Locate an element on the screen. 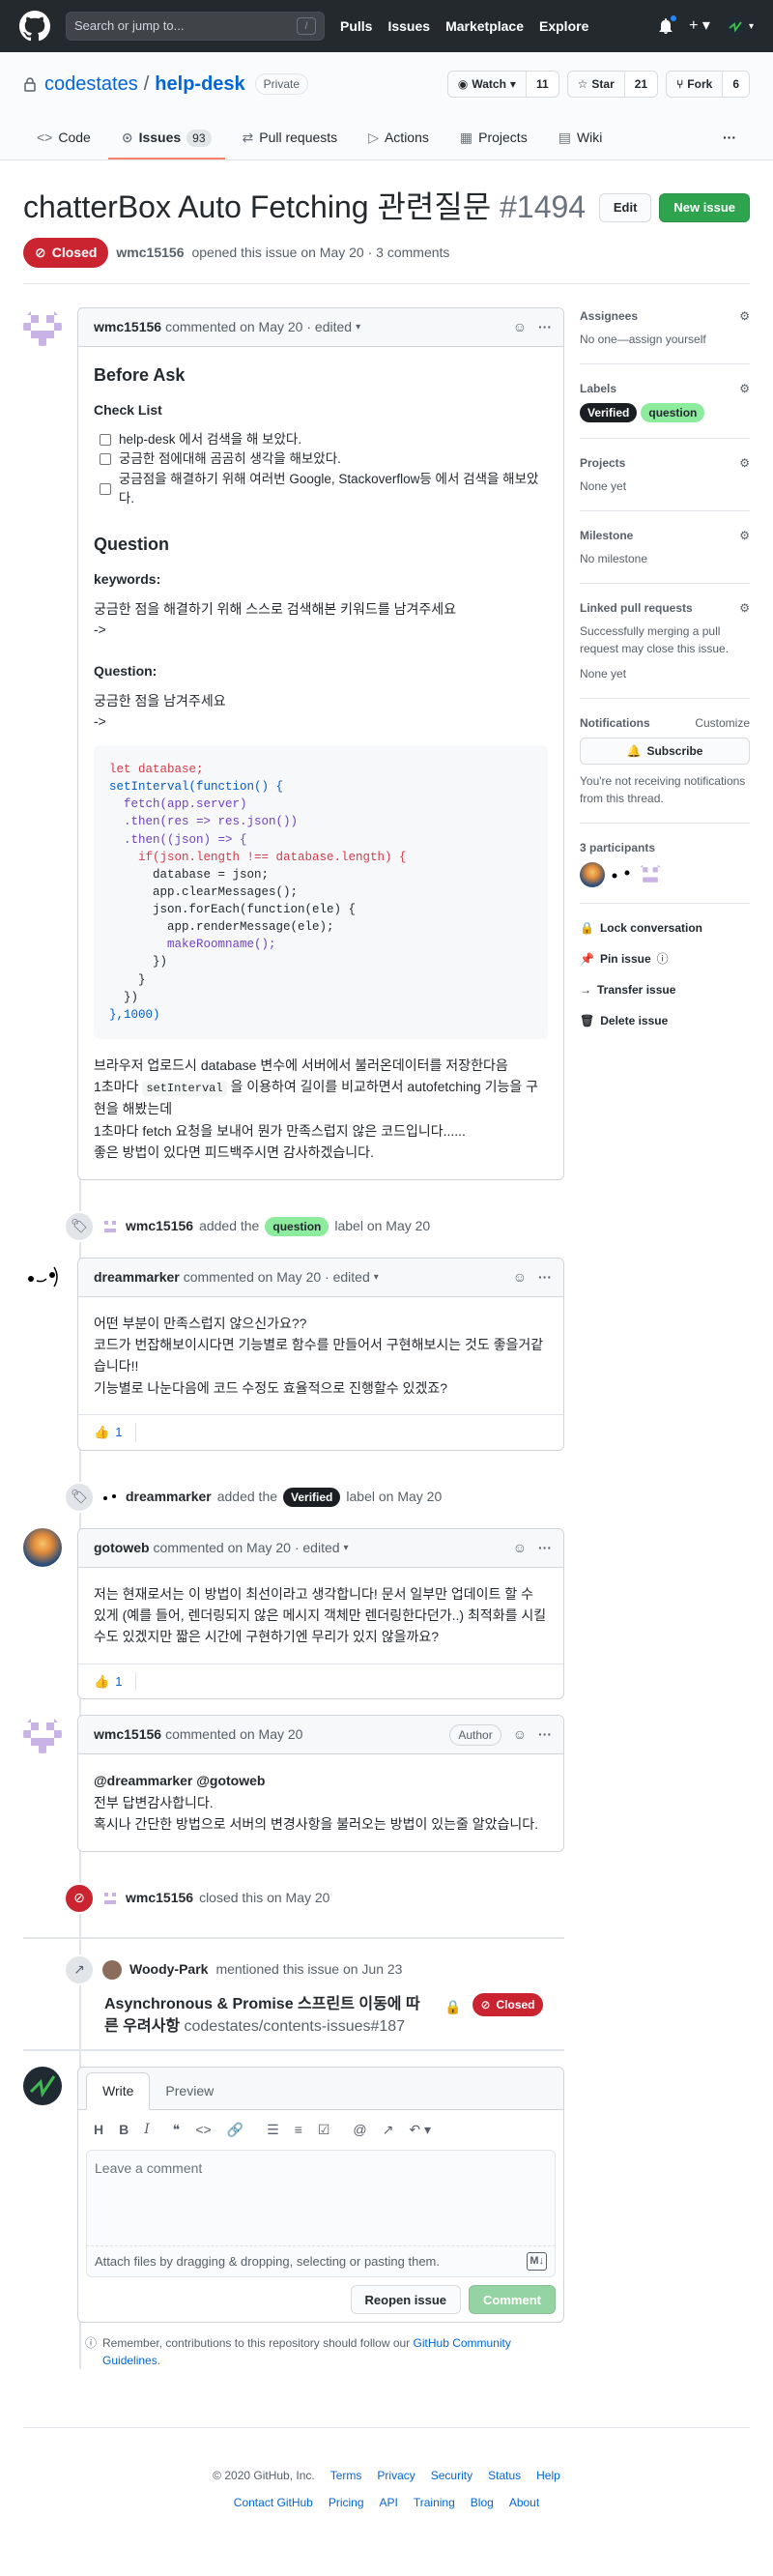 This screenshot has height=2576, width=773. user-avatar-menu: ▾ is located at coordinates (739, 26).